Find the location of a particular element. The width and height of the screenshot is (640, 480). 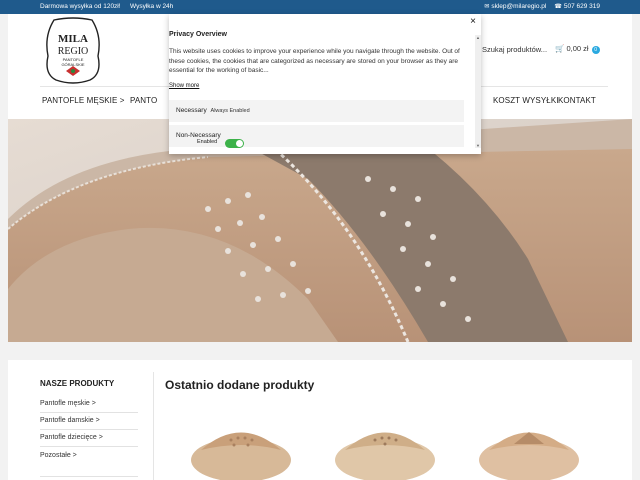

sidebar-item-pantofle-dzieciece: Pantofle dziecięce > is located at coordinates (71, 437).